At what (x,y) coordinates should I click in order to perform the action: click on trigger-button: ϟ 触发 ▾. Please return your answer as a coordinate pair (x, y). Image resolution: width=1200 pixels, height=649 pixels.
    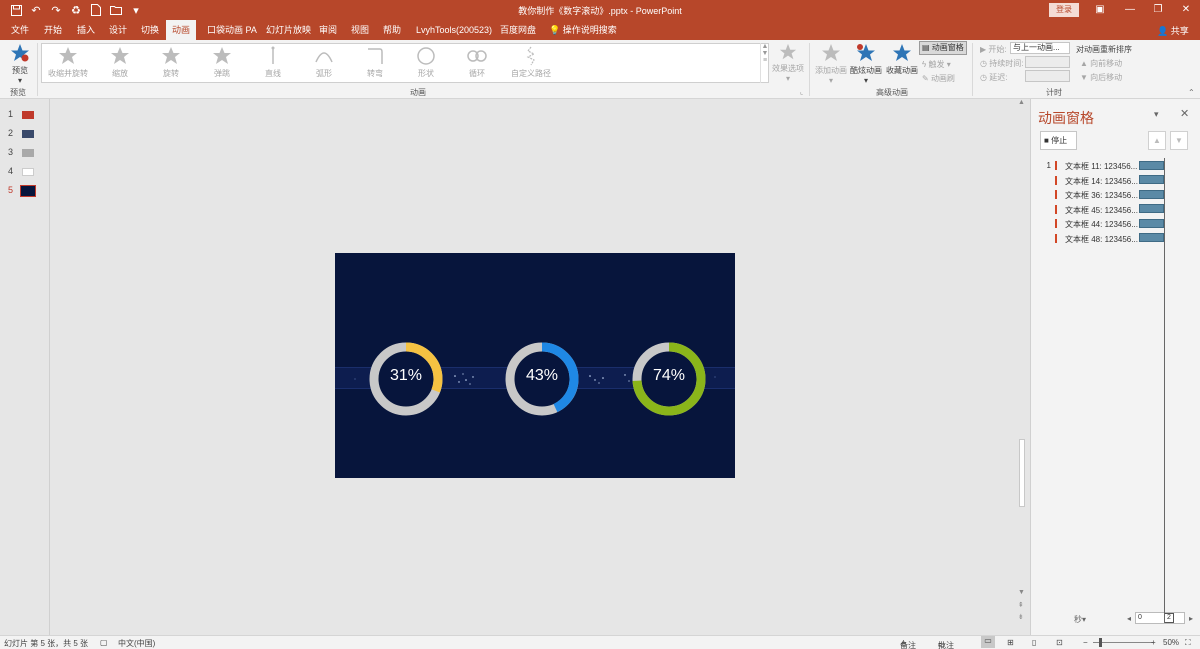
    Looking at the image, I should click on (936, 64).